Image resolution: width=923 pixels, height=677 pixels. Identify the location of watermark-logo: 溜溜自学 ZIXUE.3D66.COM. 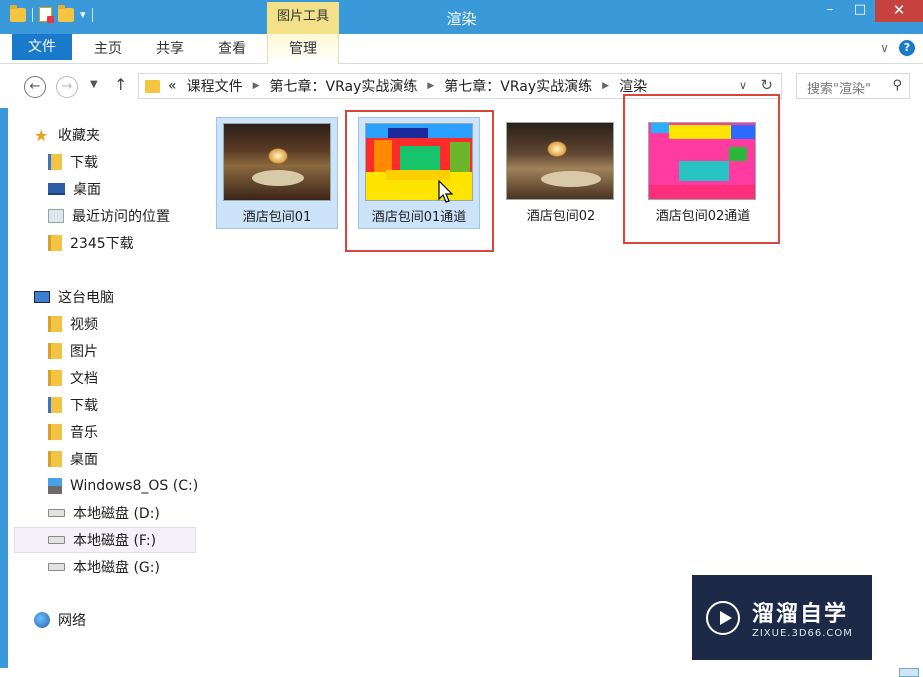
(782, 617).